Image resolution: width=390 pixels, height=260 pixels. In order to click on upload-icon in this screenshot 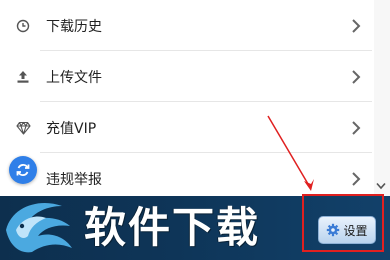, I will do `click(23, 77)`.